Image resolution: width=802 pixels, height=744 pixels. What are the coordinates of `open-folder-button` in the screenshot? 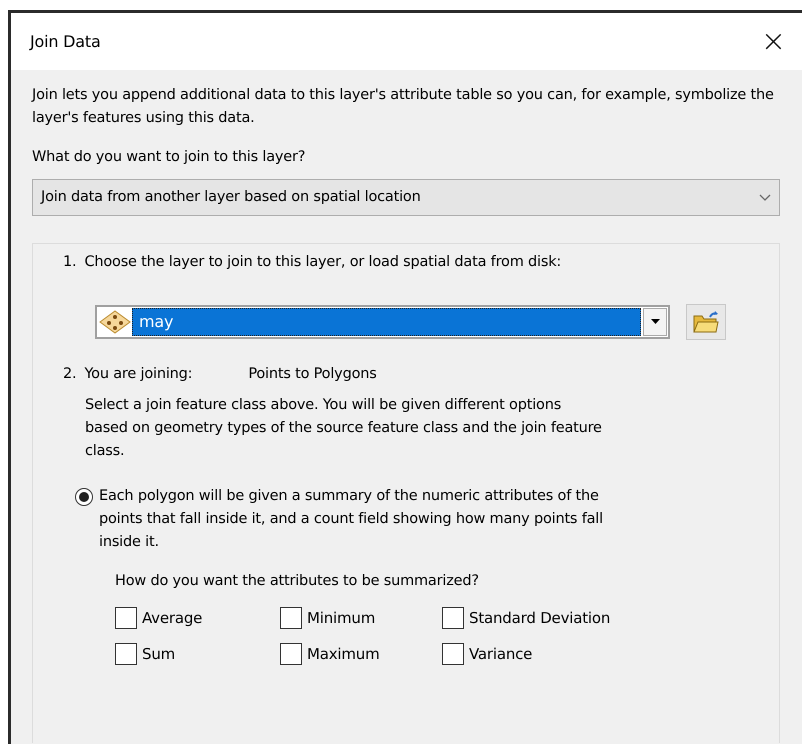 It's located at (706, 322).